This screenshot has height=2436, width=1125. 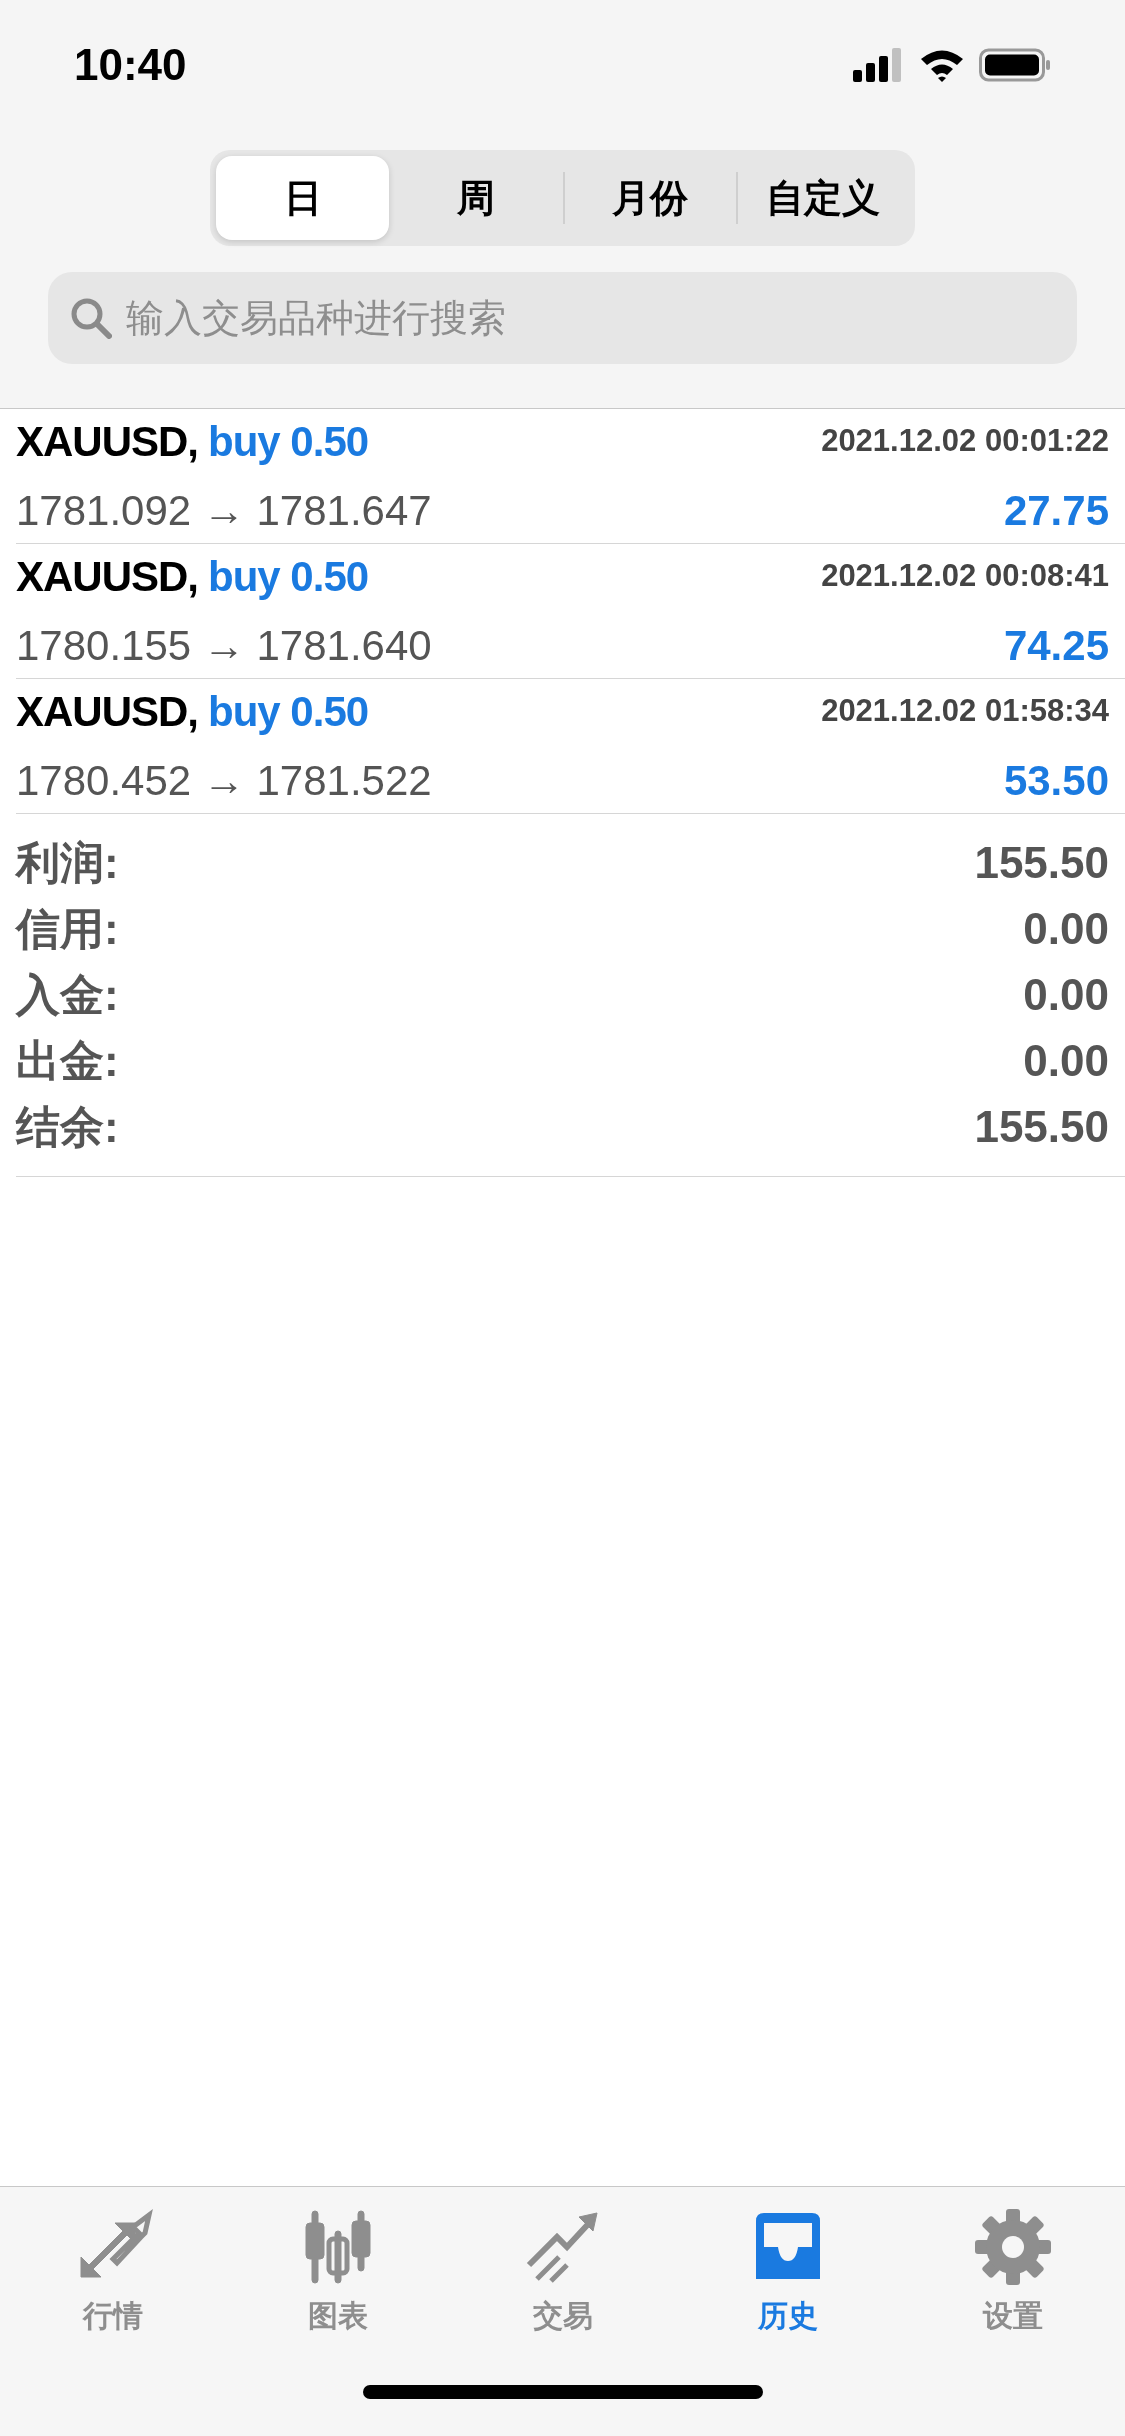 I want to click on settings-icon, so click(x=1012, y=2247).